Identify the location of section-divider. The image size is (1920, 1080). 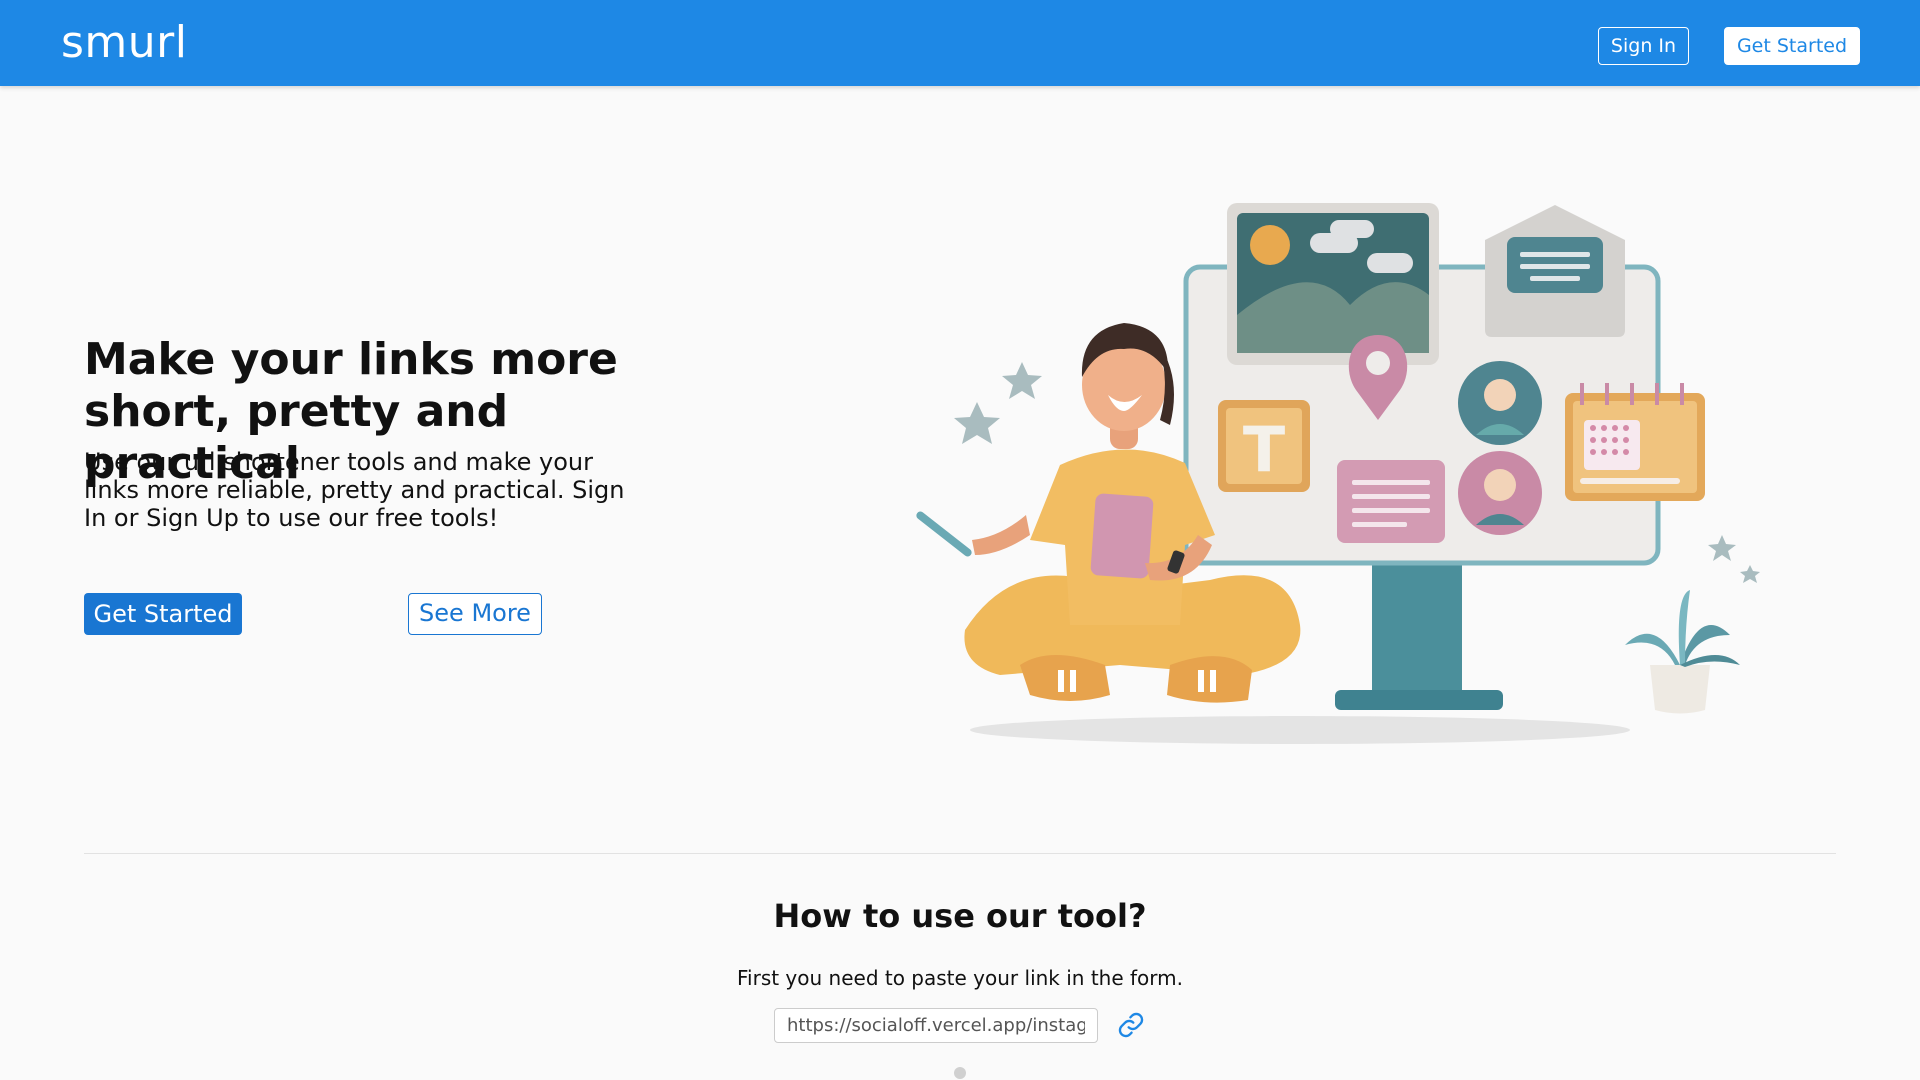
(960, 853).